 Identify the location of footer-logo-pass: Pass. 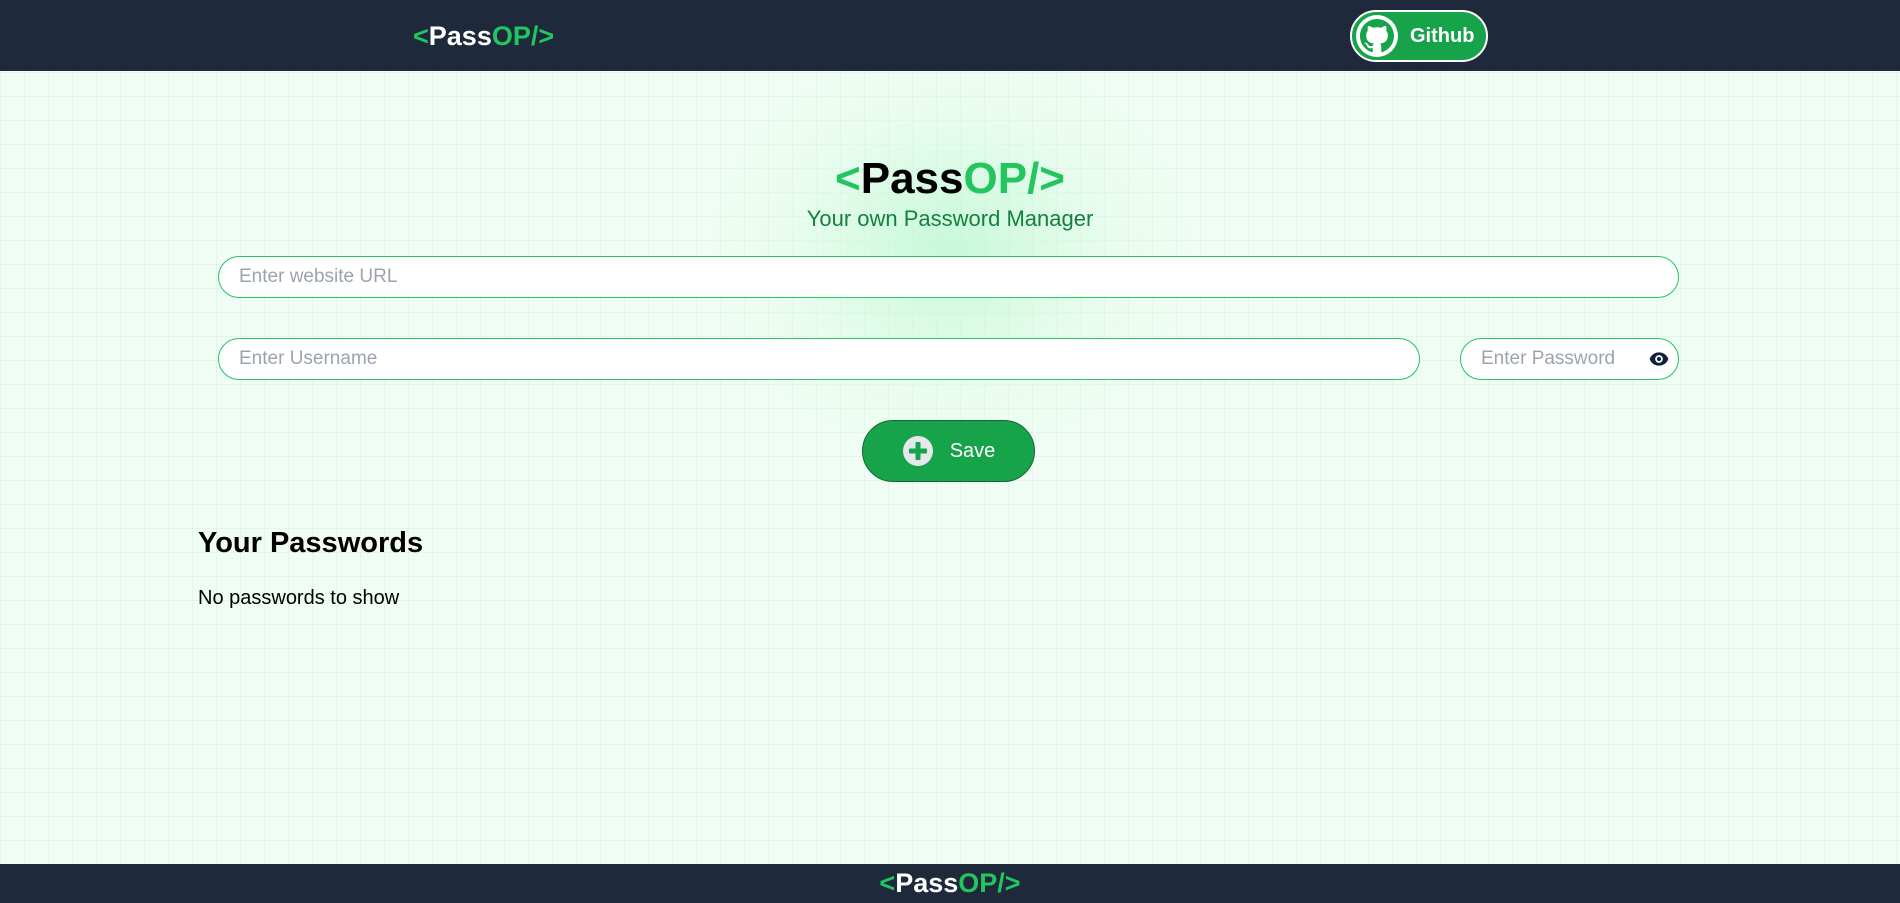
(927, 883).